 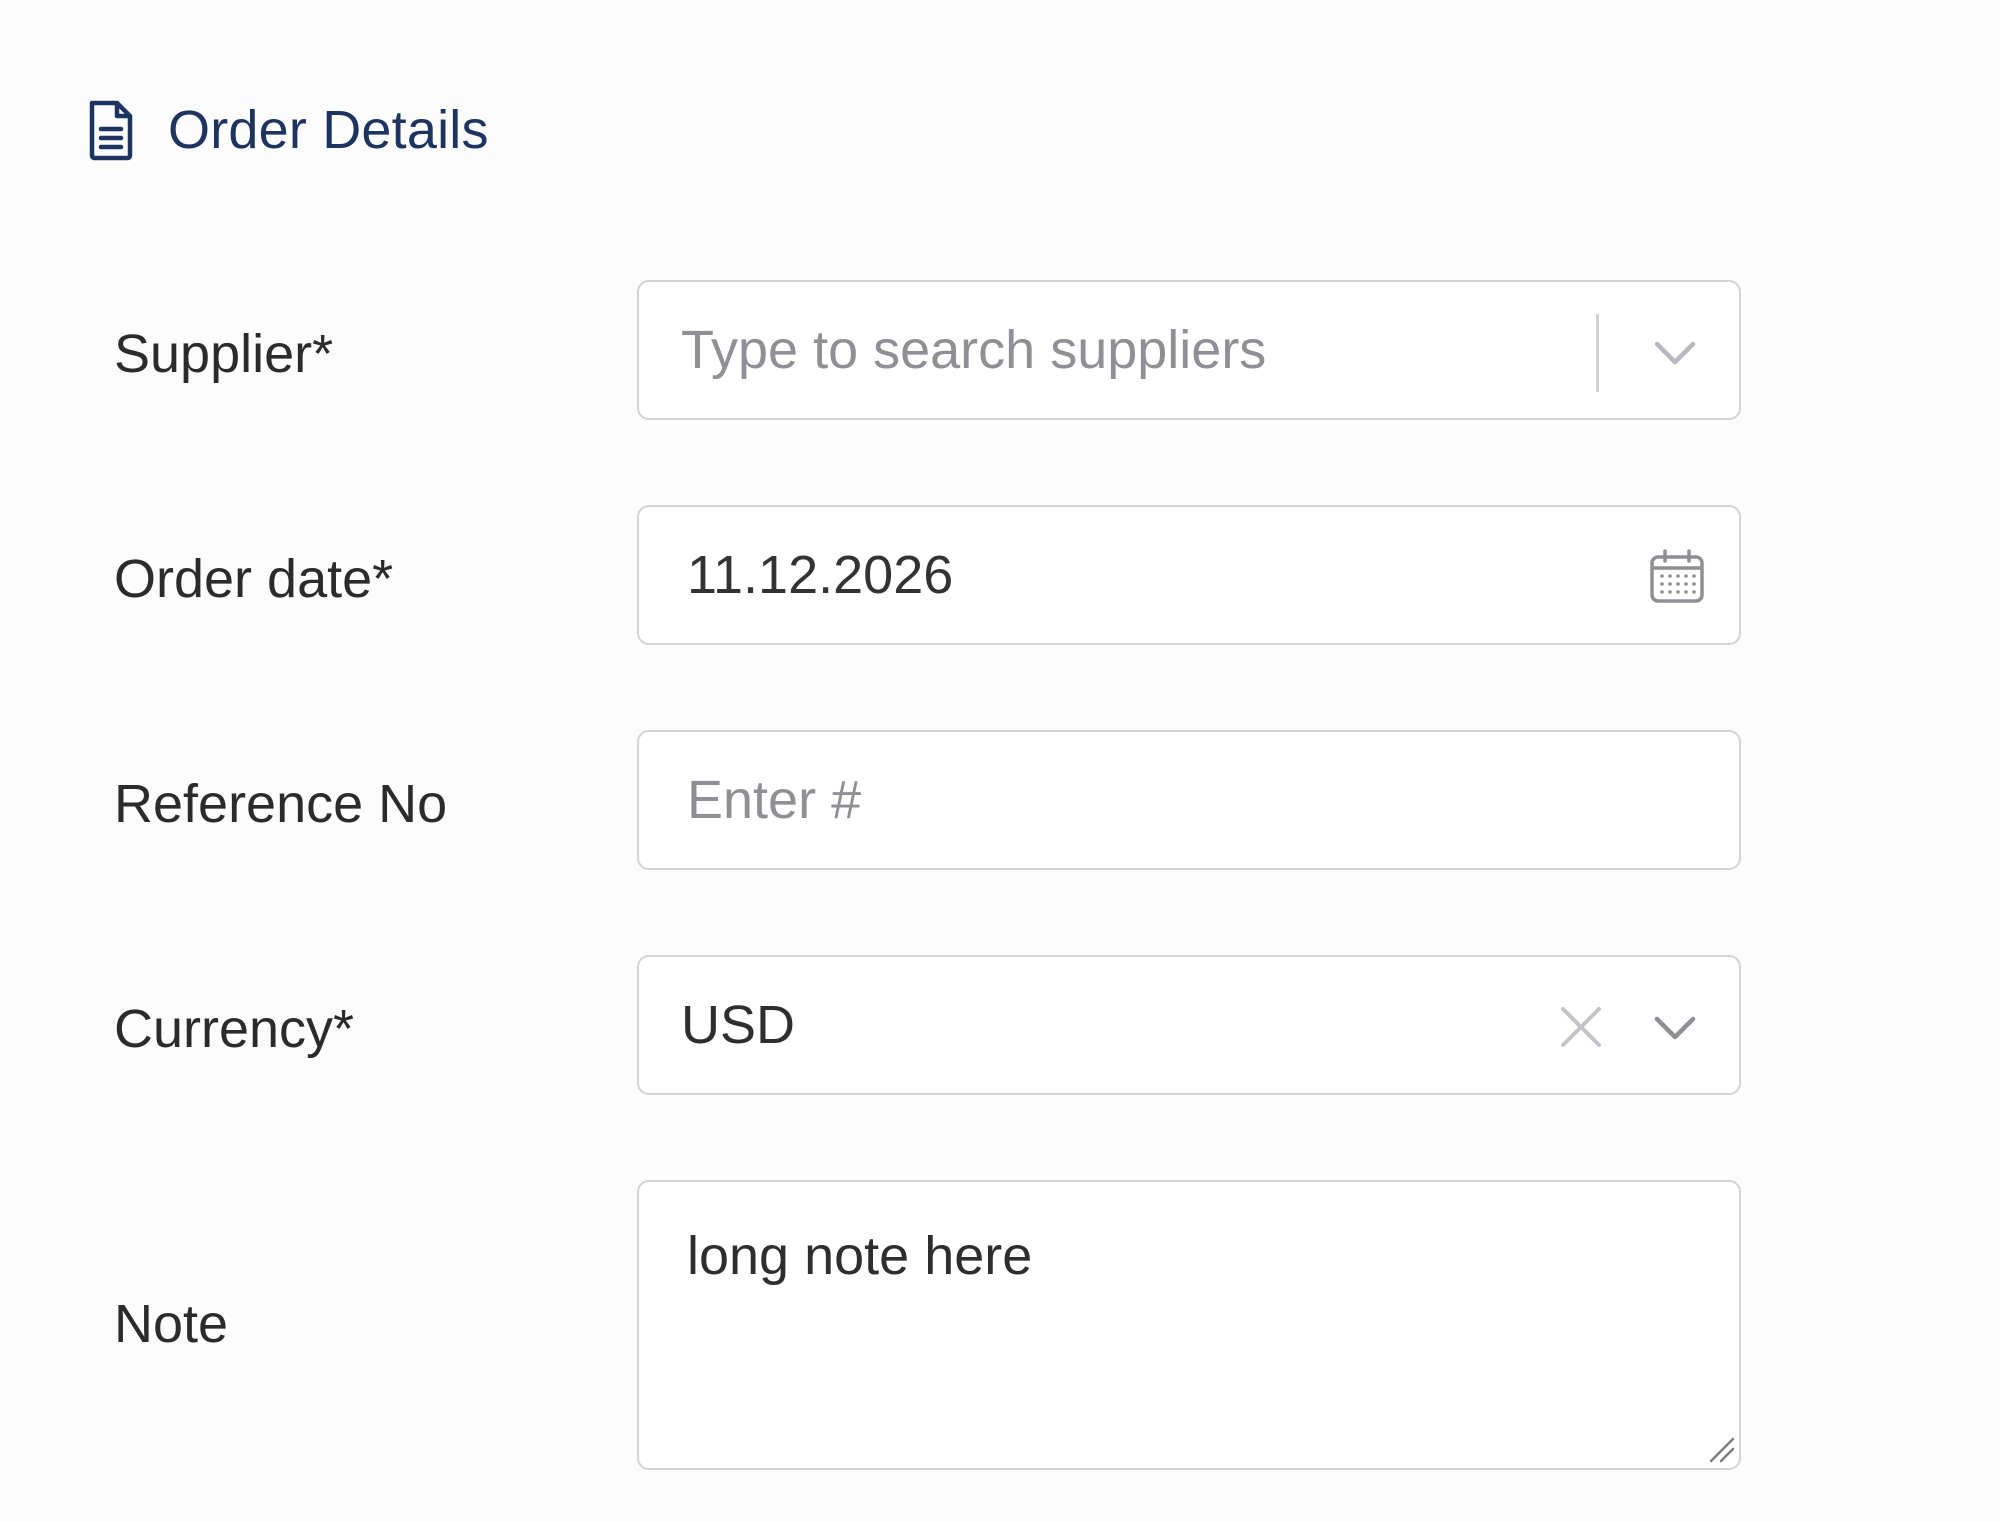 What do you see at coordinates (1189, 575) in the screenshot?
I see `order-date-input: 11.12.2026` at bounding box center [1189, 575].